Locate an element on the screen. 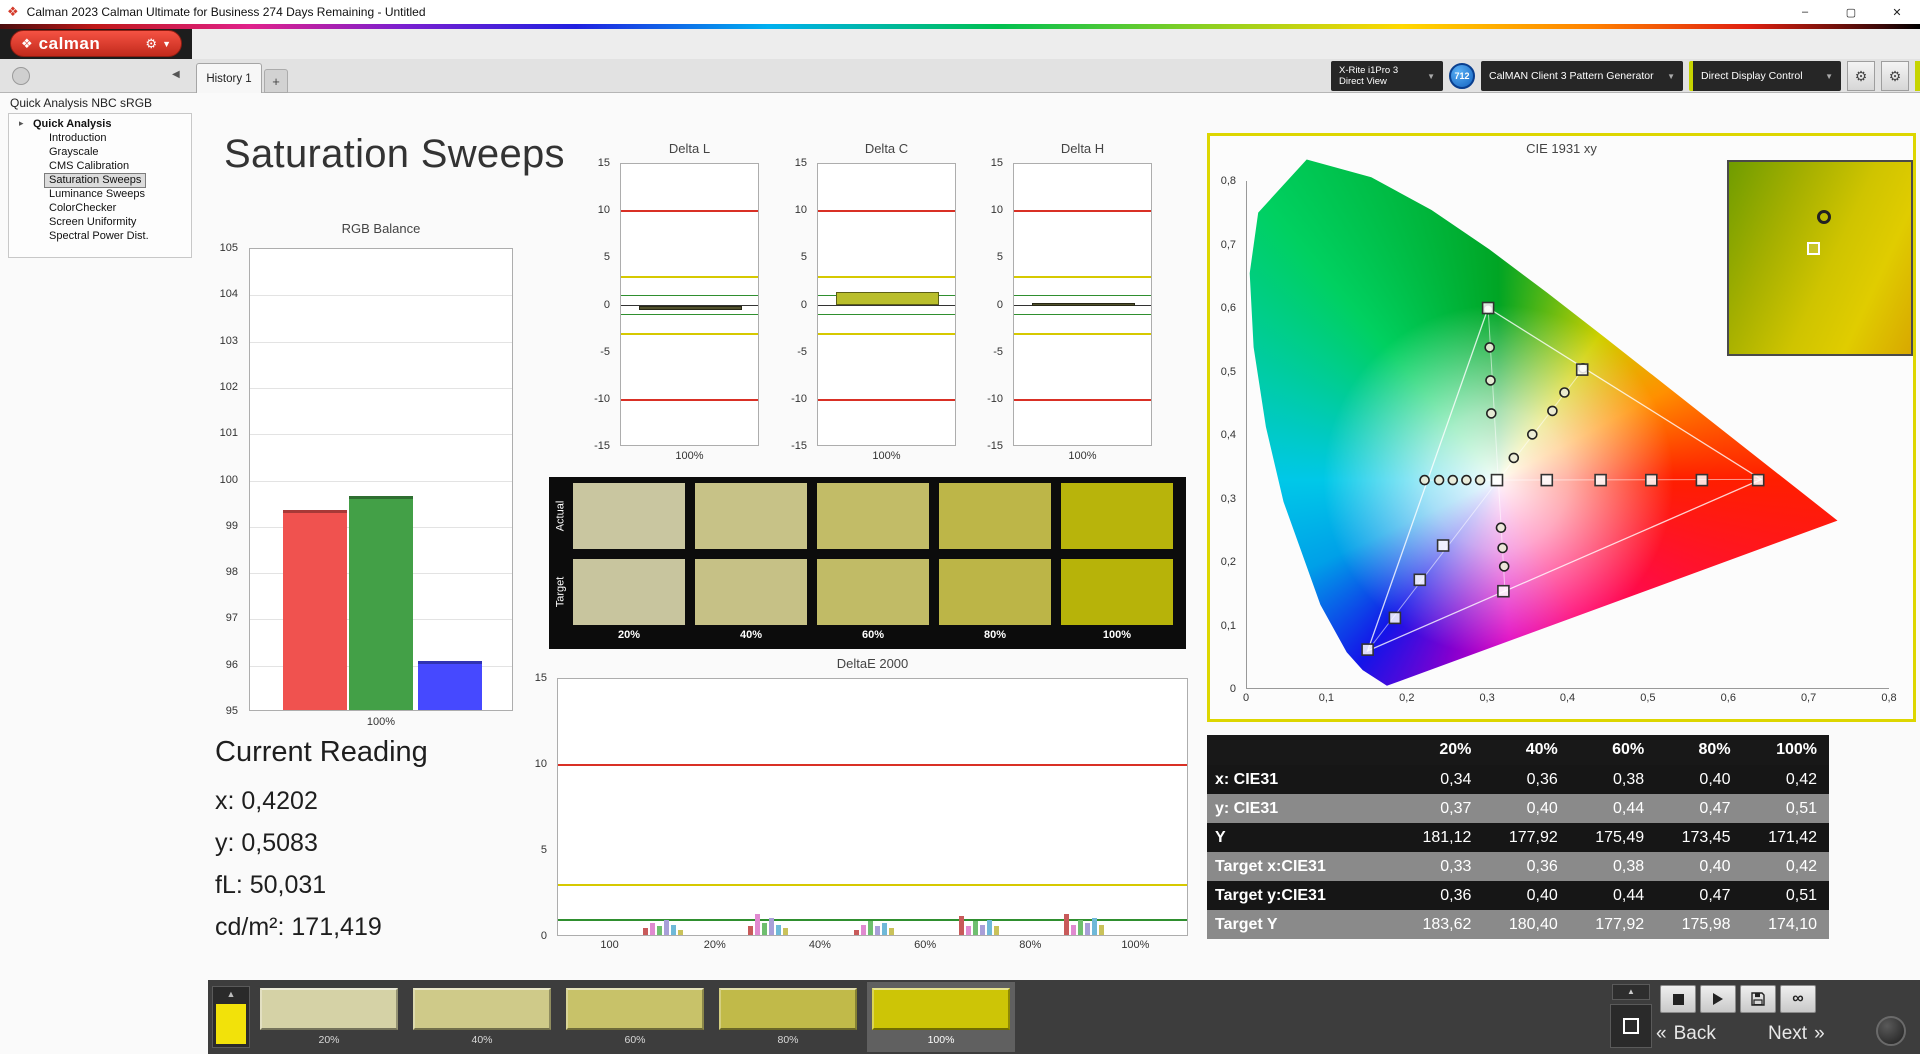 The width and height of the screenshot is (1920, 1054). tab-history-1: History 1 is located at coordinates (229, 78).